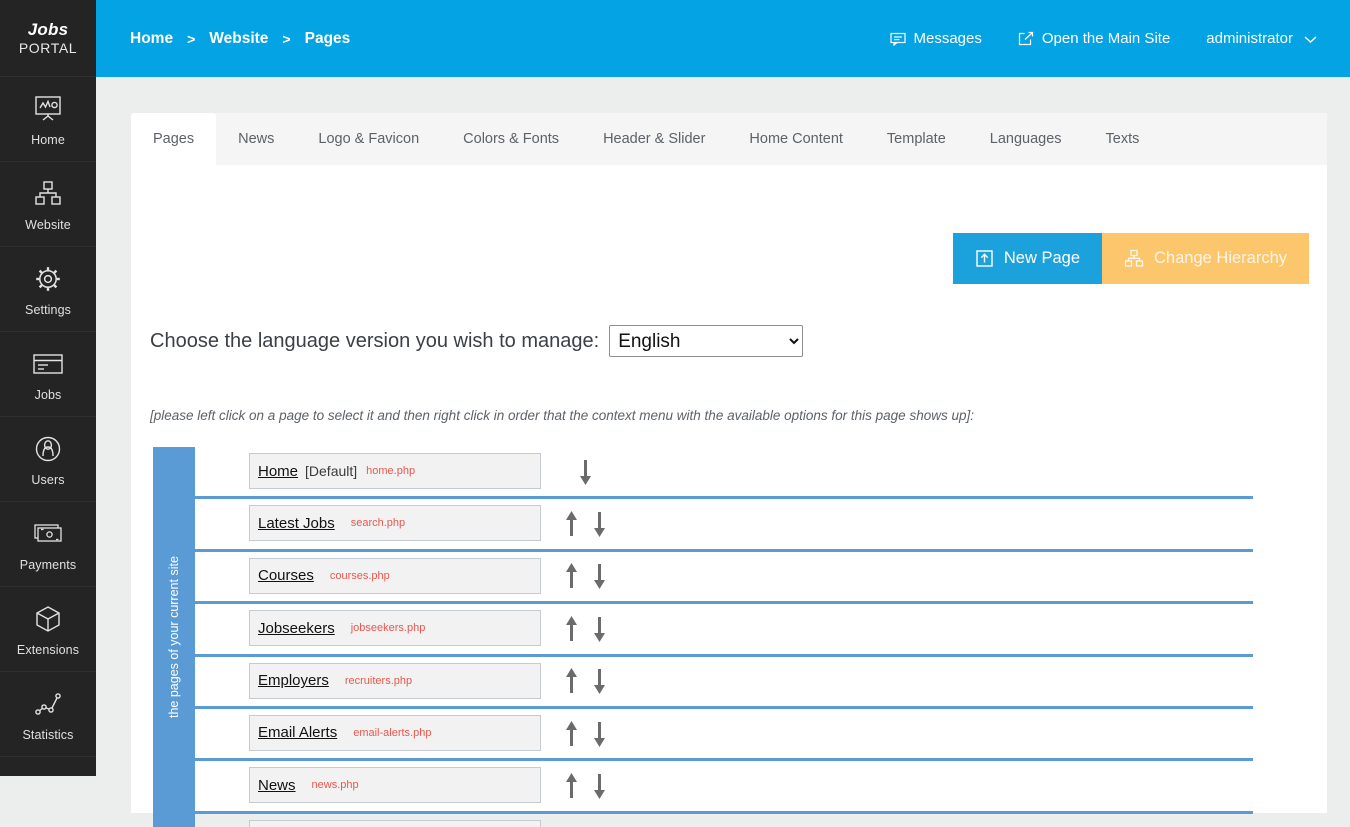  Describe the element at coordinates (724, 787) in the screenshot. I see `page-tree-row: News news.php` at that location.